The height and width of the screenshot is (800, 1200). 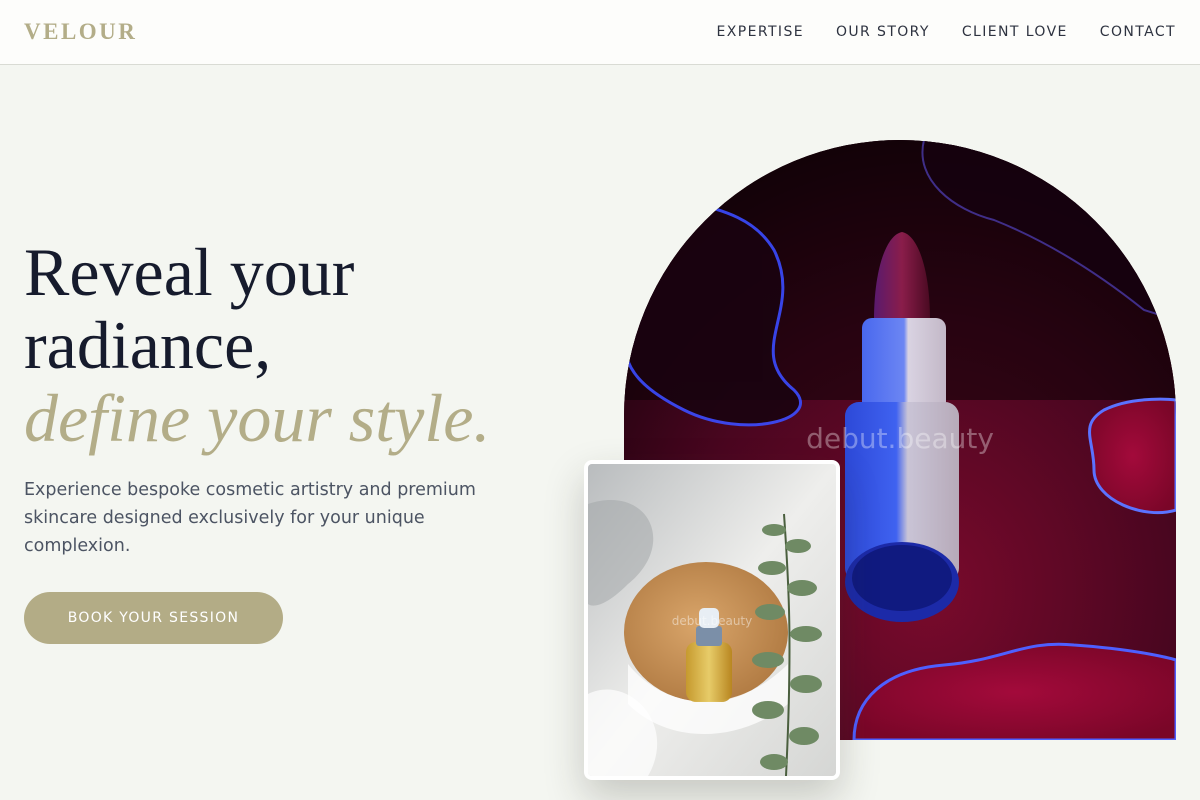 I want to click on serum-image: debut.beauty, so click(x=712, y=620).